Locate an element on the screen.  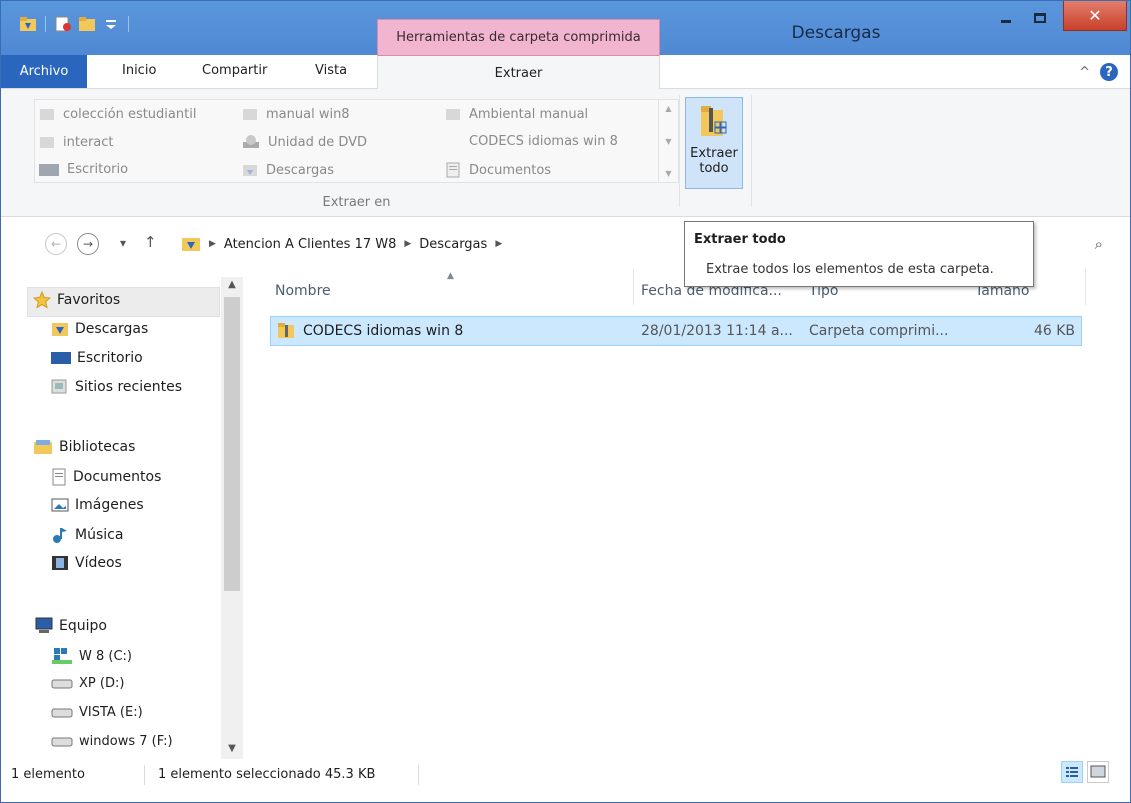
nav-label: VISTA (E:) is located at coordinates (111, 712).